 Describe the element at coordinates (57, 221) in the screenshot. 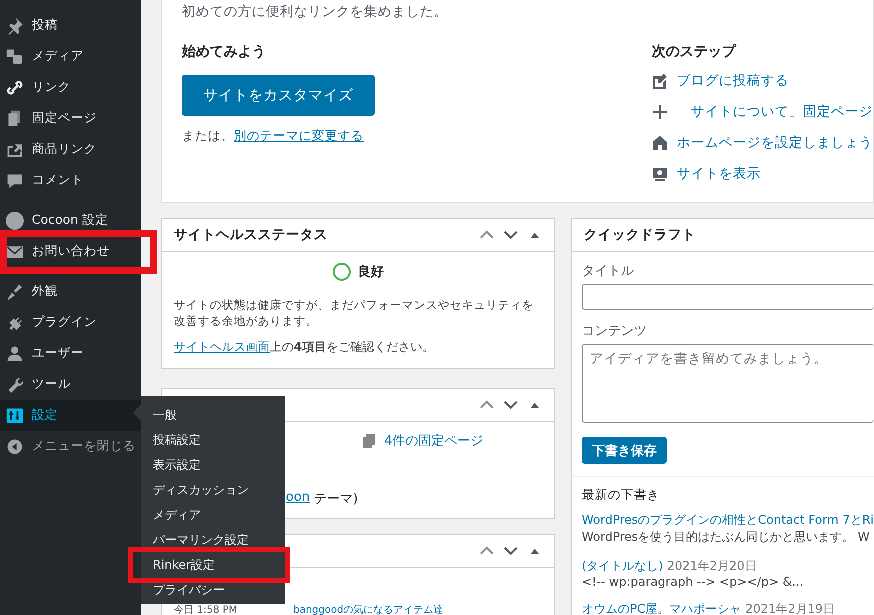

I see `sidebar-item: Cocoon 設定` at that location.